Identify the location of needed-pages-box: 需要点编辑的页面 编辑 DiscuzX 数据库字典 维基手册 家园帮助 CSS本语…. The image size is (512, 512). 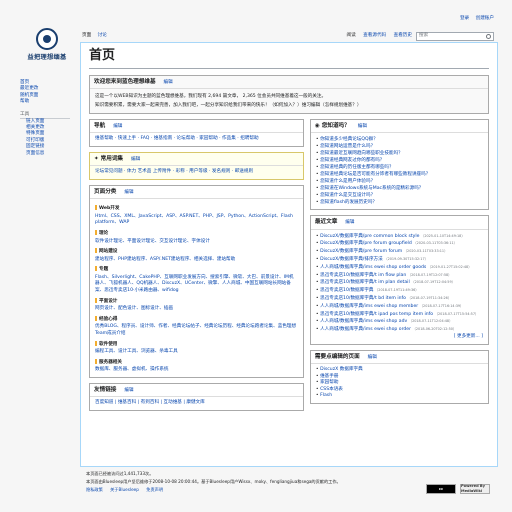
(399, 376).